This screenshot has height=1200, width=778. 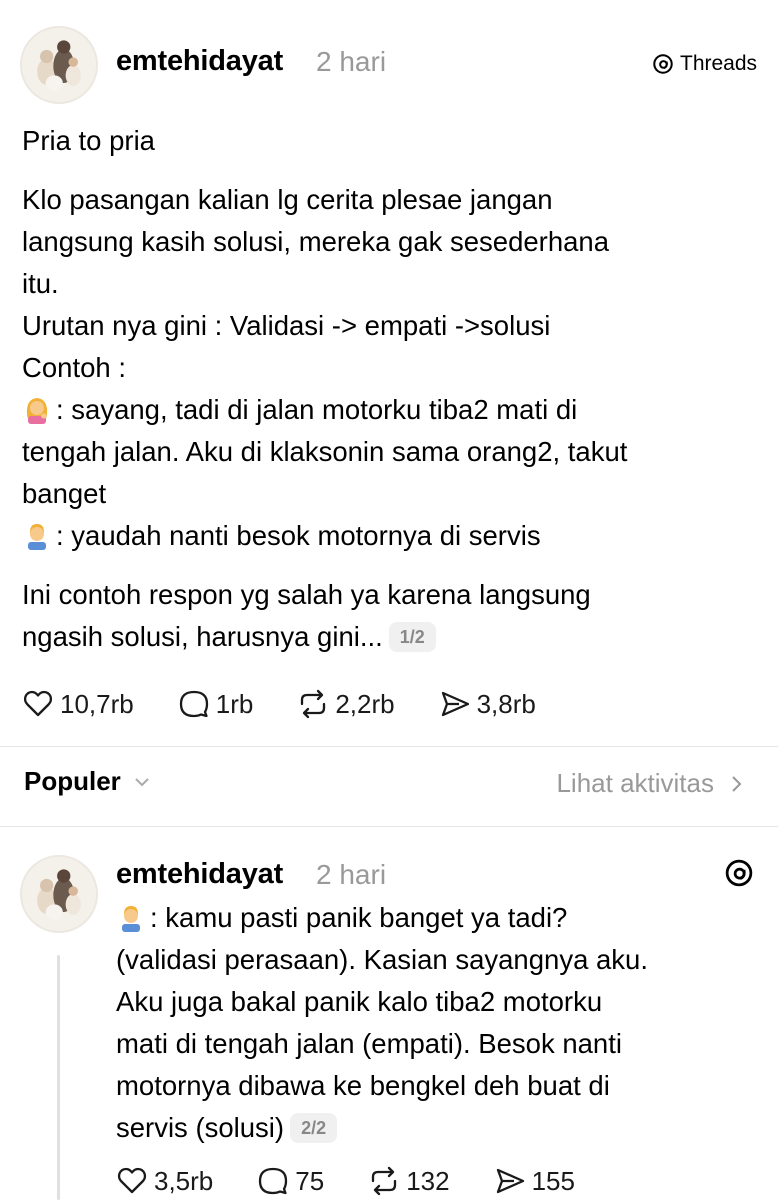 I want to click on reply-line: servis (solusi) 2/2, so click(x=382, y=1128).